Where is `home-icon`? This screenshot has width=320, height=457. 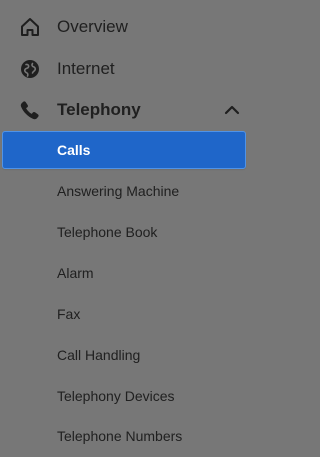
home-icon is located at coordinates (30, 27).